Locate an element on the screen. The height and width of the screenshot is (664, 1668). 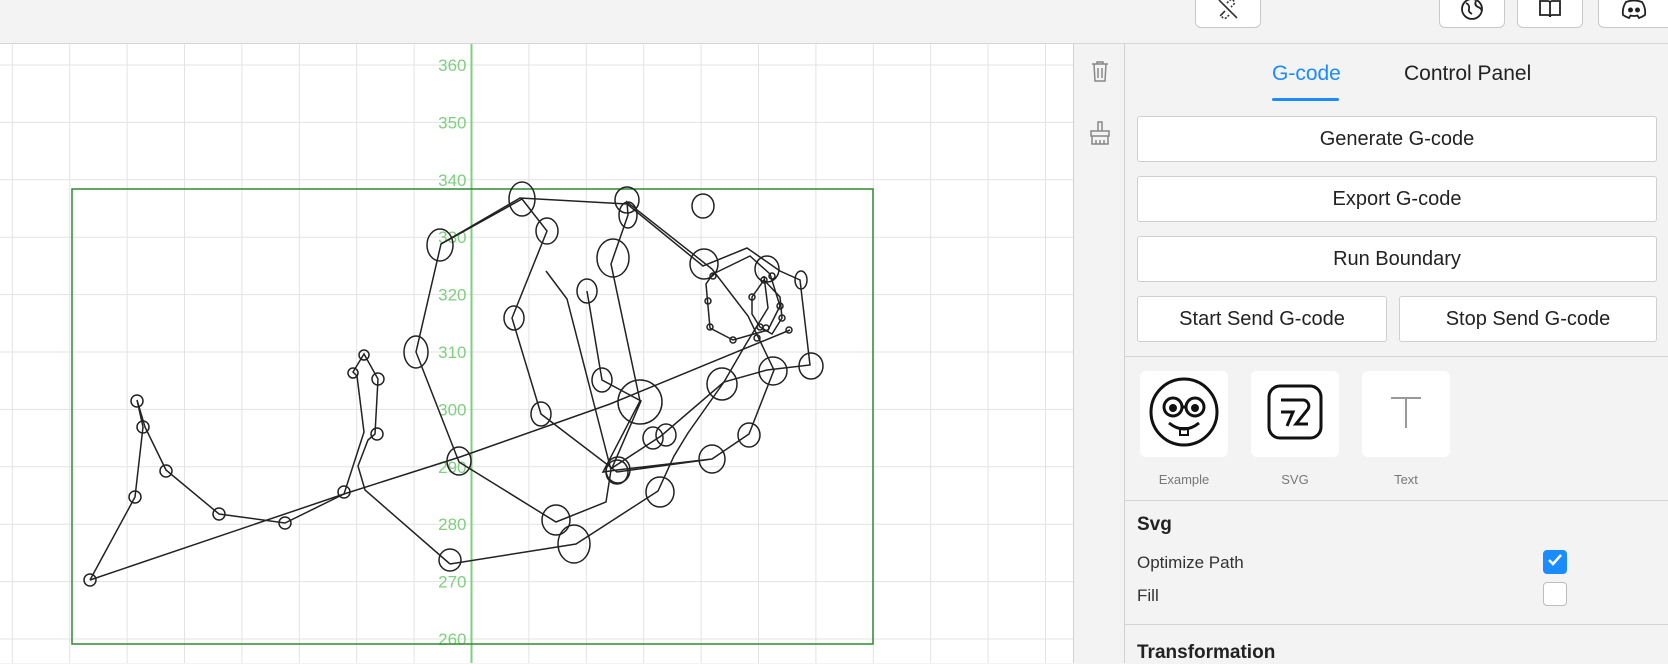
y-tick-label: 270 is located at coordinates (452, 582).